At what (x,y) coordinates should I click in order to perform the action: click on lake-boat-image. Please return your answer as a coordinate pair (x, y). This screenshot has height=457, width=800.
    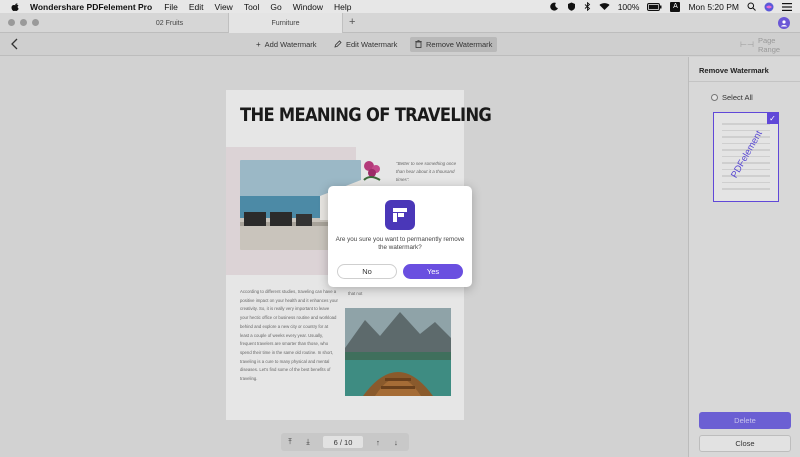
    Looking at the image, I should click on (398, 352).